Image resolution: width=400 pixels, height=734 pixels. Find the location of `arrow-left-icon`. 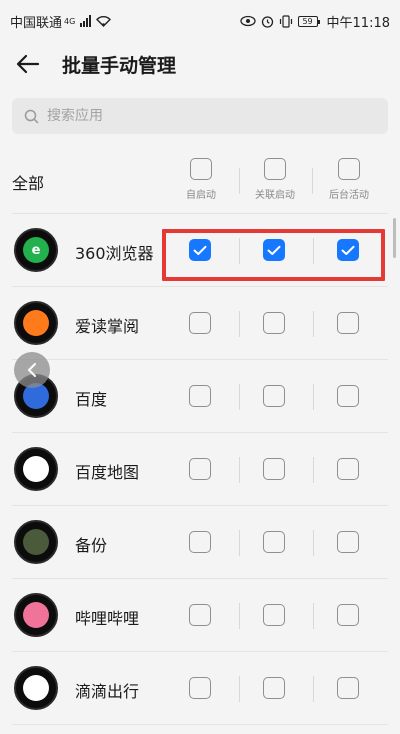

arrow-left-icon is located at coordinates (28, 64).